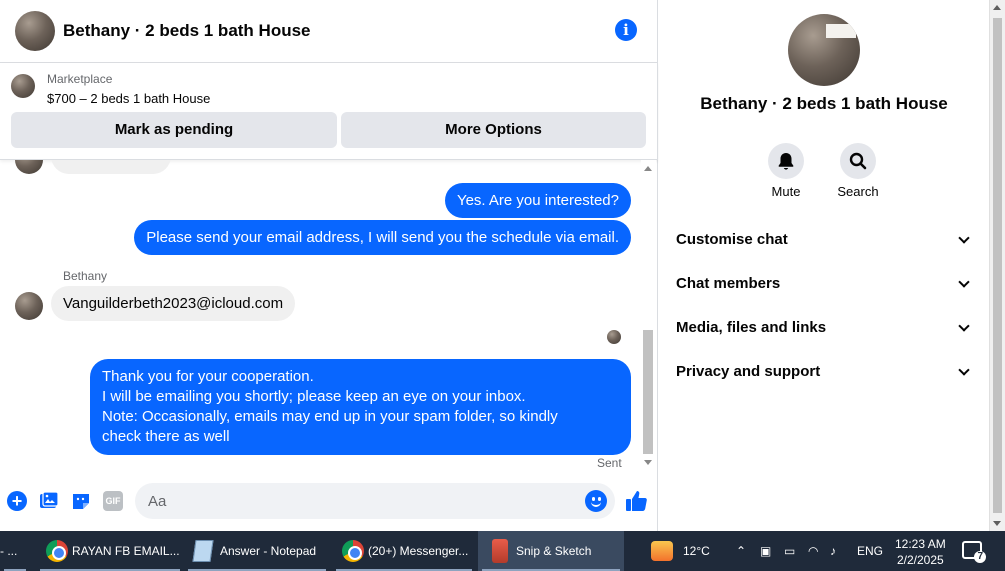 The image size is (1005, 571). Describe the element at coordinates (920, 544) in the screenshot. I see `clock-time: 12:23 AM` at that location.